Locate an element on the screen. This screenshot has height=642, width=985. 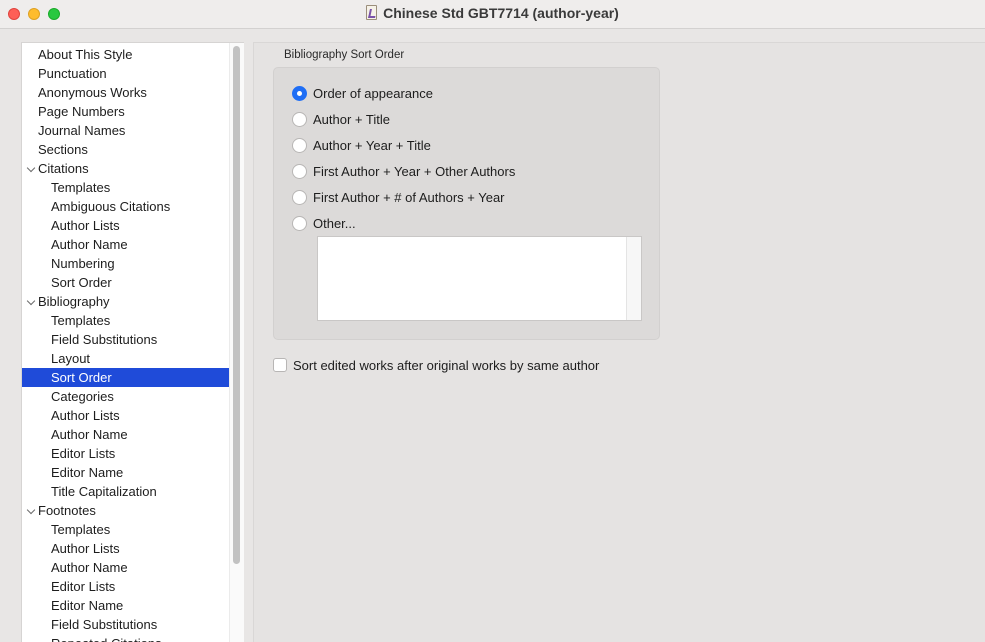
radio-label: Order of appearance is located at coordinates (373, 93).